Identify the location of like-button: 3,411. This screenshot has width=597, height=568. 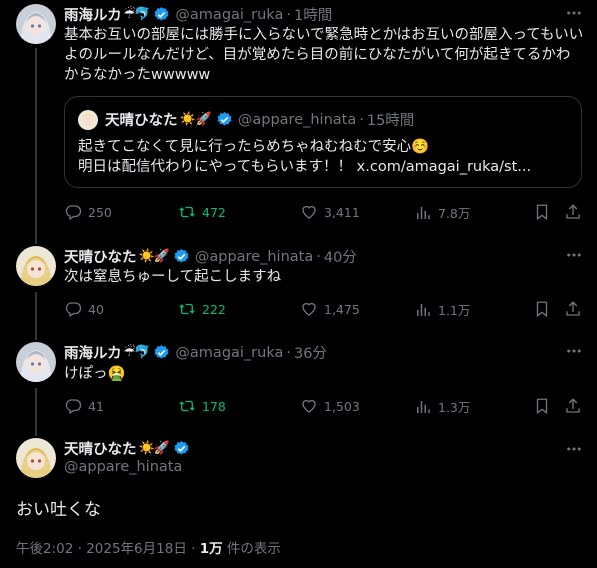
(330, 212).